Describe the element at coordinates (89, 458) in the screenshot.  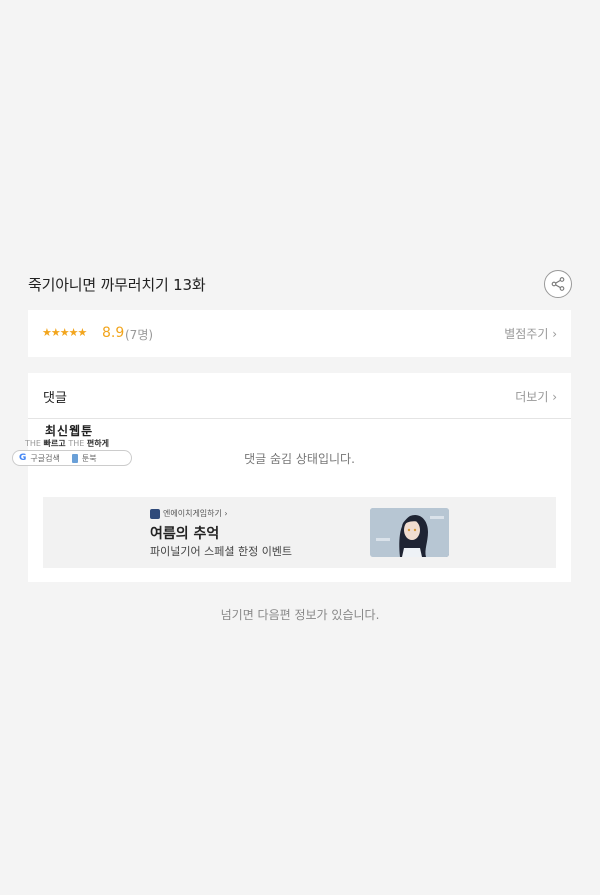
I see `toonbook-label: 툰북` at that location.